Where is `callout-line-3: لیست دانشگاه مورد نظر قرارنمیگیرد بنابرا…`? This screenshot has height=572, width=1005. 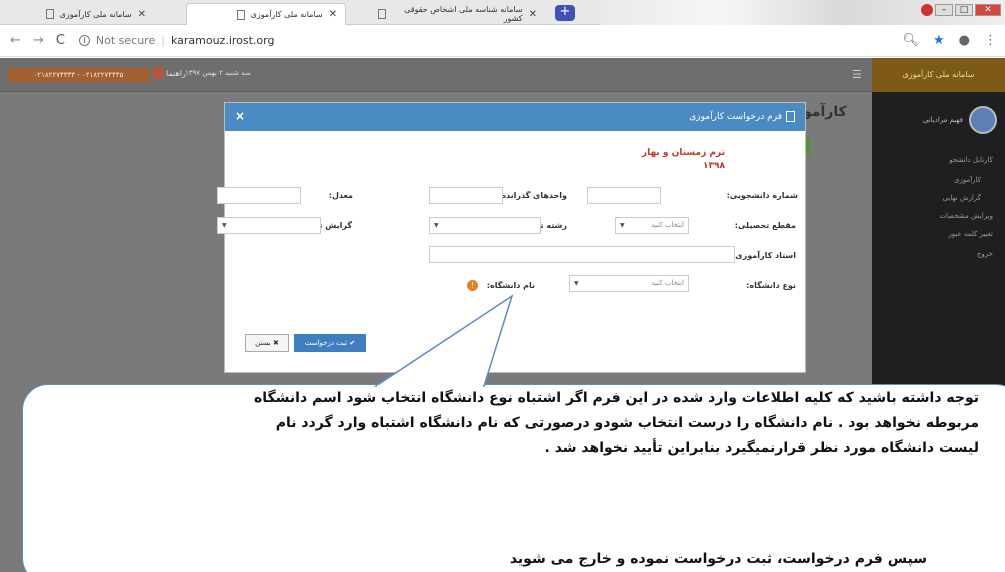
callout-line-3: لیست دانشگاه مورد نظر قرارنمیگیرد بنابرا… is located at coordinates (762, 448).